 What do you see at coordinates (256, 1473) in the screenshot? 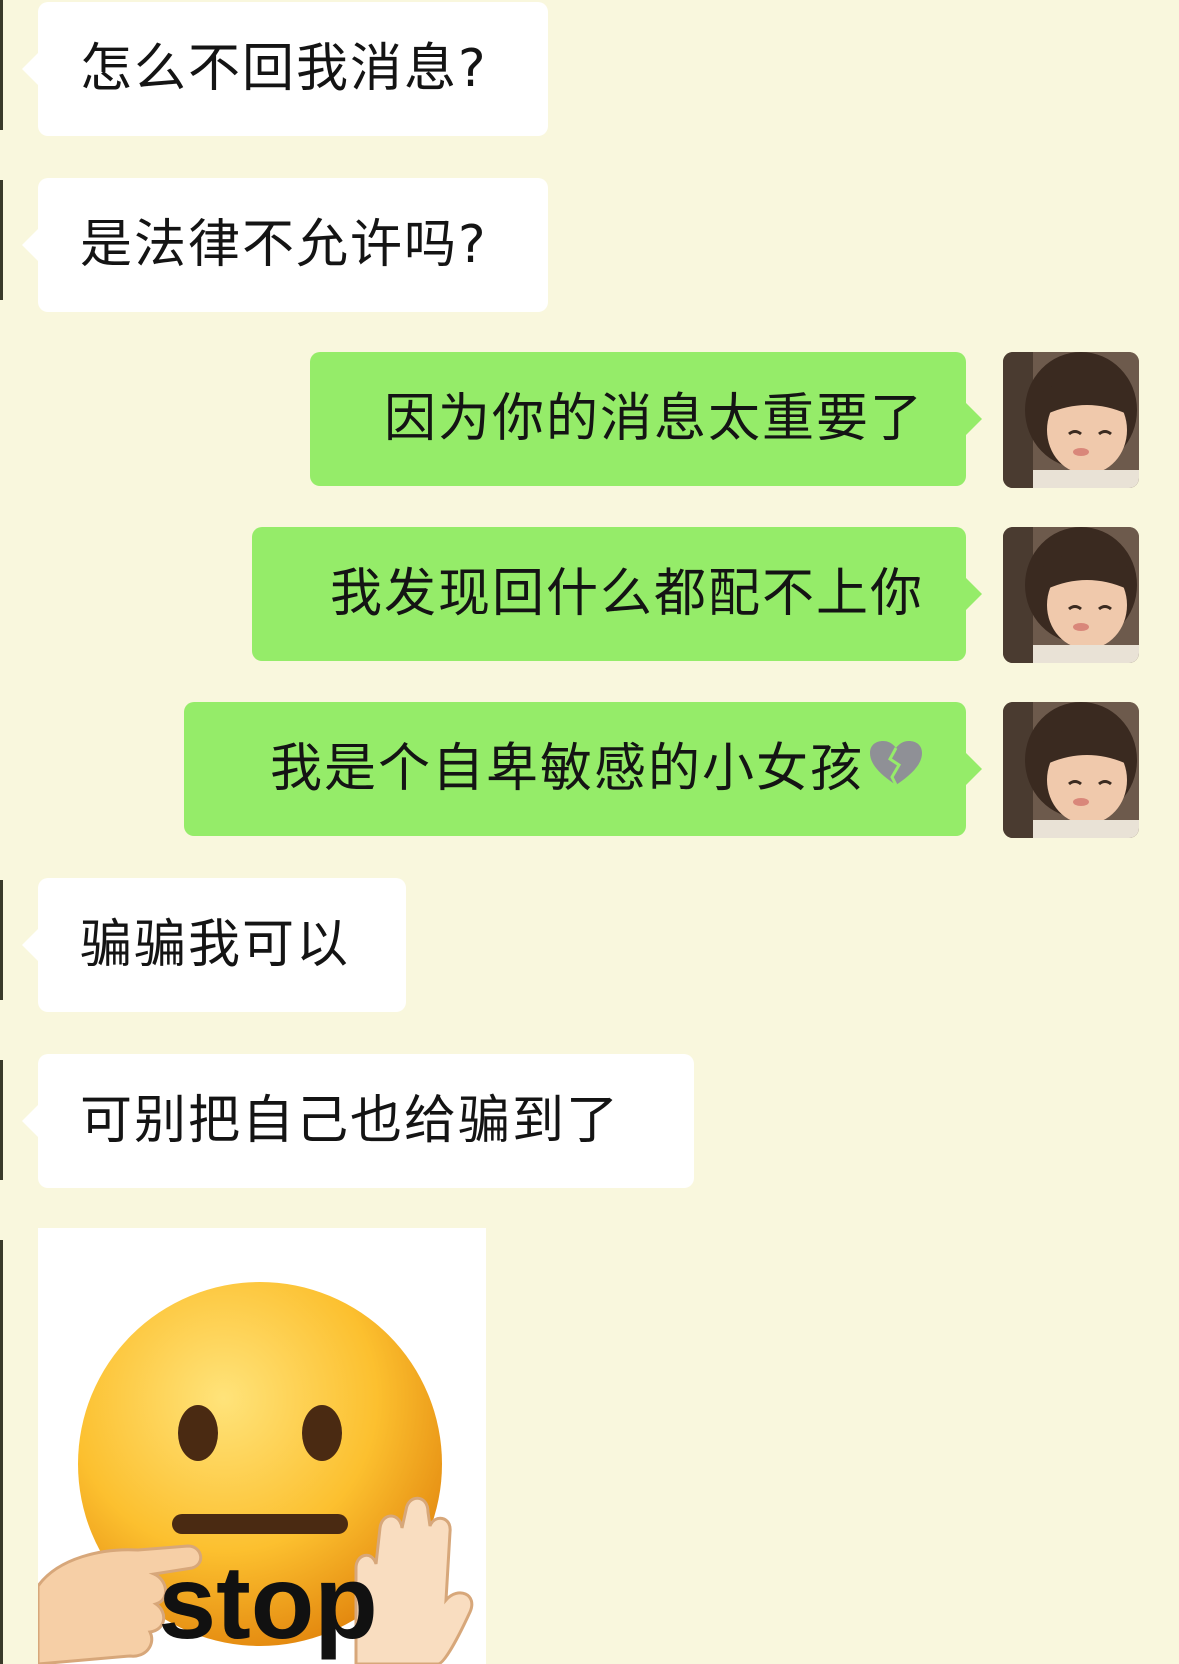
I see `neutral-face-stop-sticker: stop` at bounding box center [256, 1473].